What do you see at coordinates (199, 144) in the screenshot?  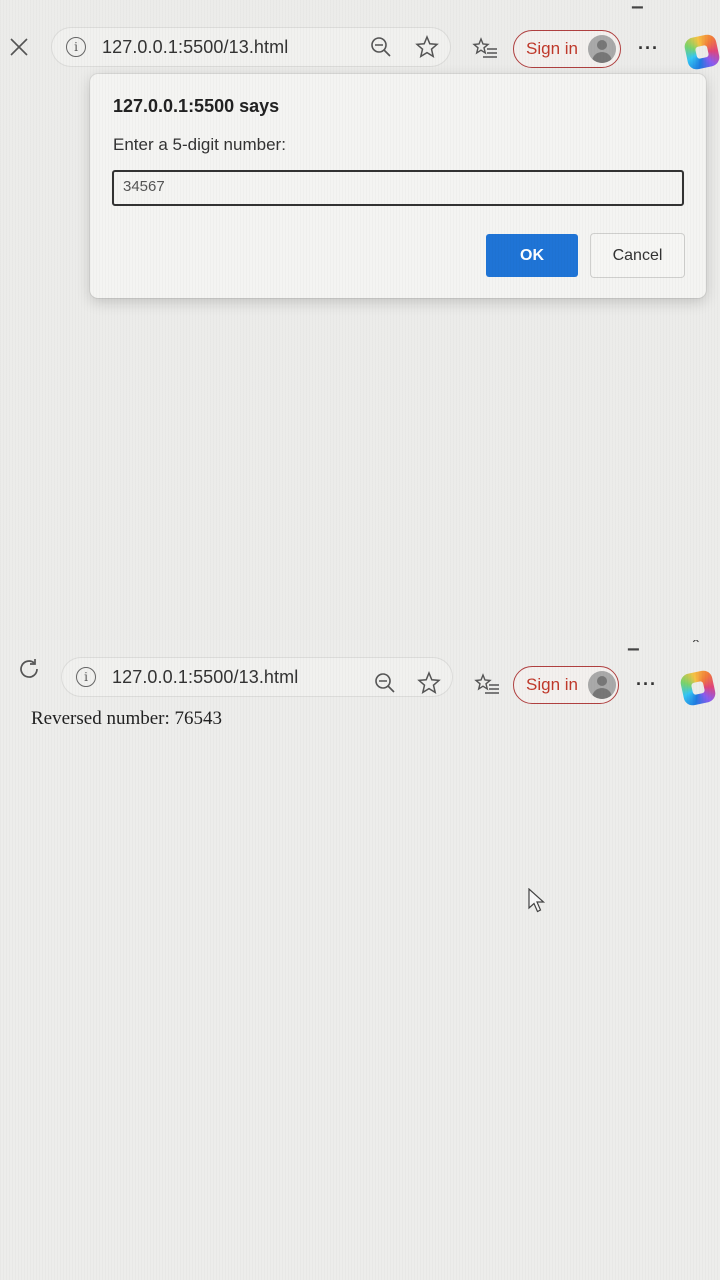 I see `dialog-message: Enter a 5-digit number:` at bounding box center [199, 144].